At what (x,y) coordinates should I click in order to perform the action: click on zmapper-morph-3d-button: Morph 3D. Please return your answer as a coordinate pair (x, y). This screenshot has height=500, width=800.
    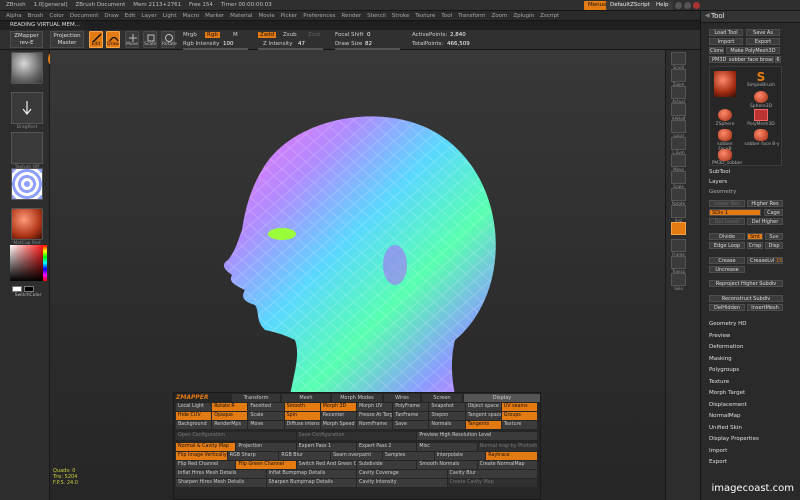
    Looking at the image, I should click on (338, 407).